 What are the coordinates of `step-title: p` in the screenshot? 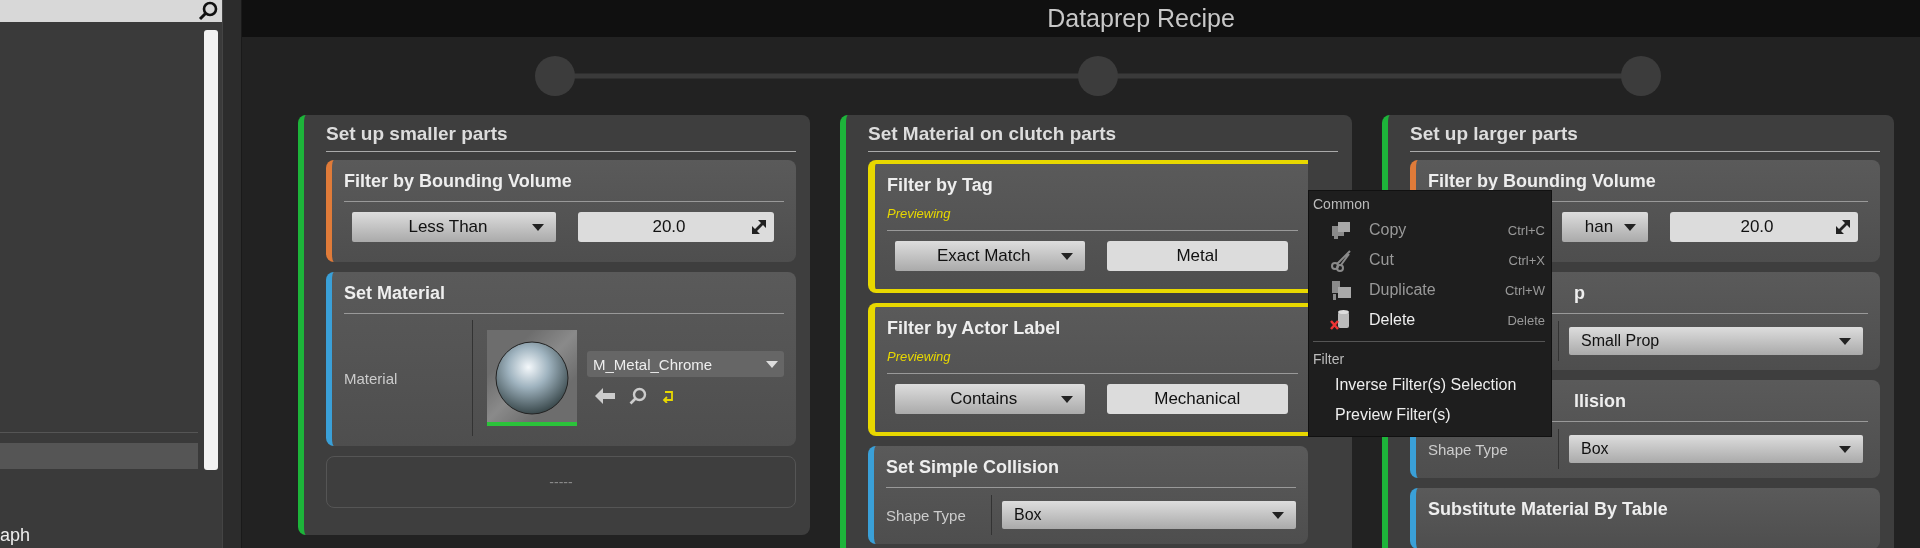 It's located at (1579, 293).